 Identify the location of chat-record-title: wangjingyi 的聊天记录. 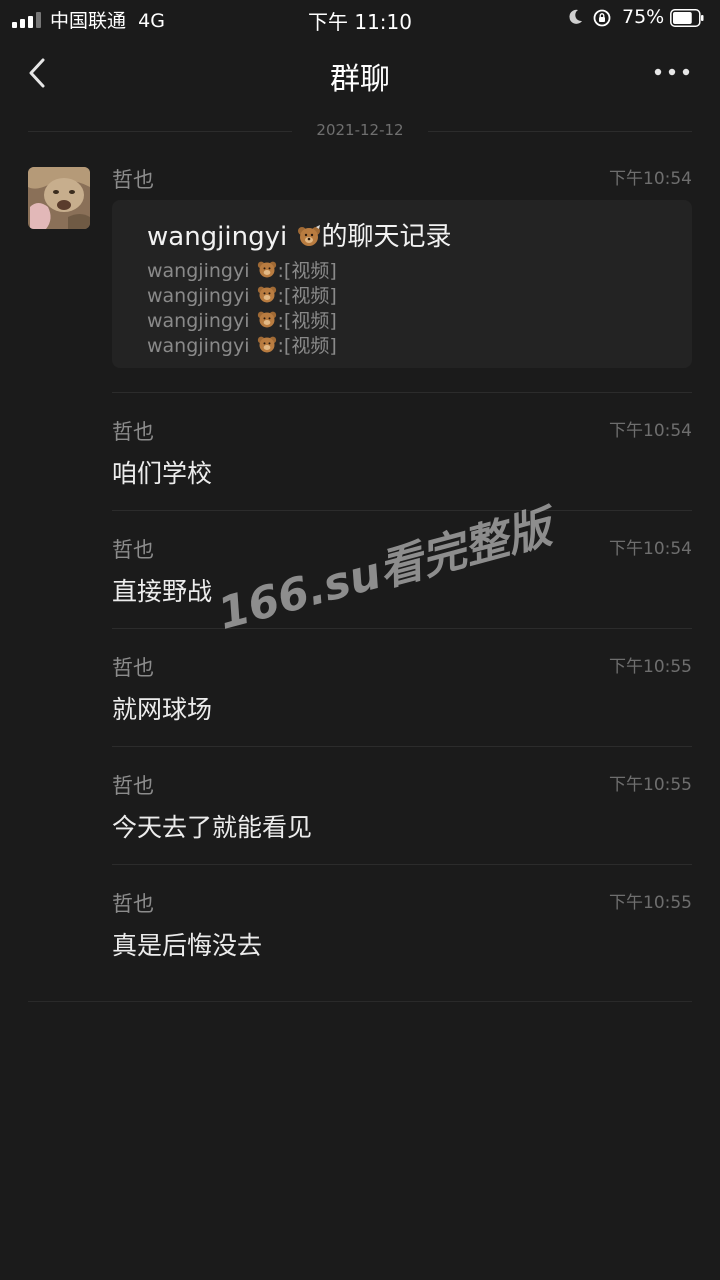
(299, 234).